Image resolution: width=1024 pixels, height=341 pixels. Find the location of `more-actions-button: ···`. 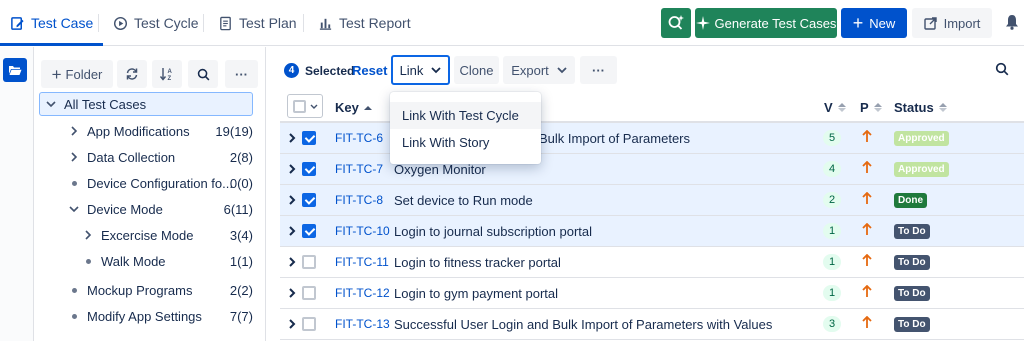

more-actions-button: ··· is located at coordinates (598, 70).